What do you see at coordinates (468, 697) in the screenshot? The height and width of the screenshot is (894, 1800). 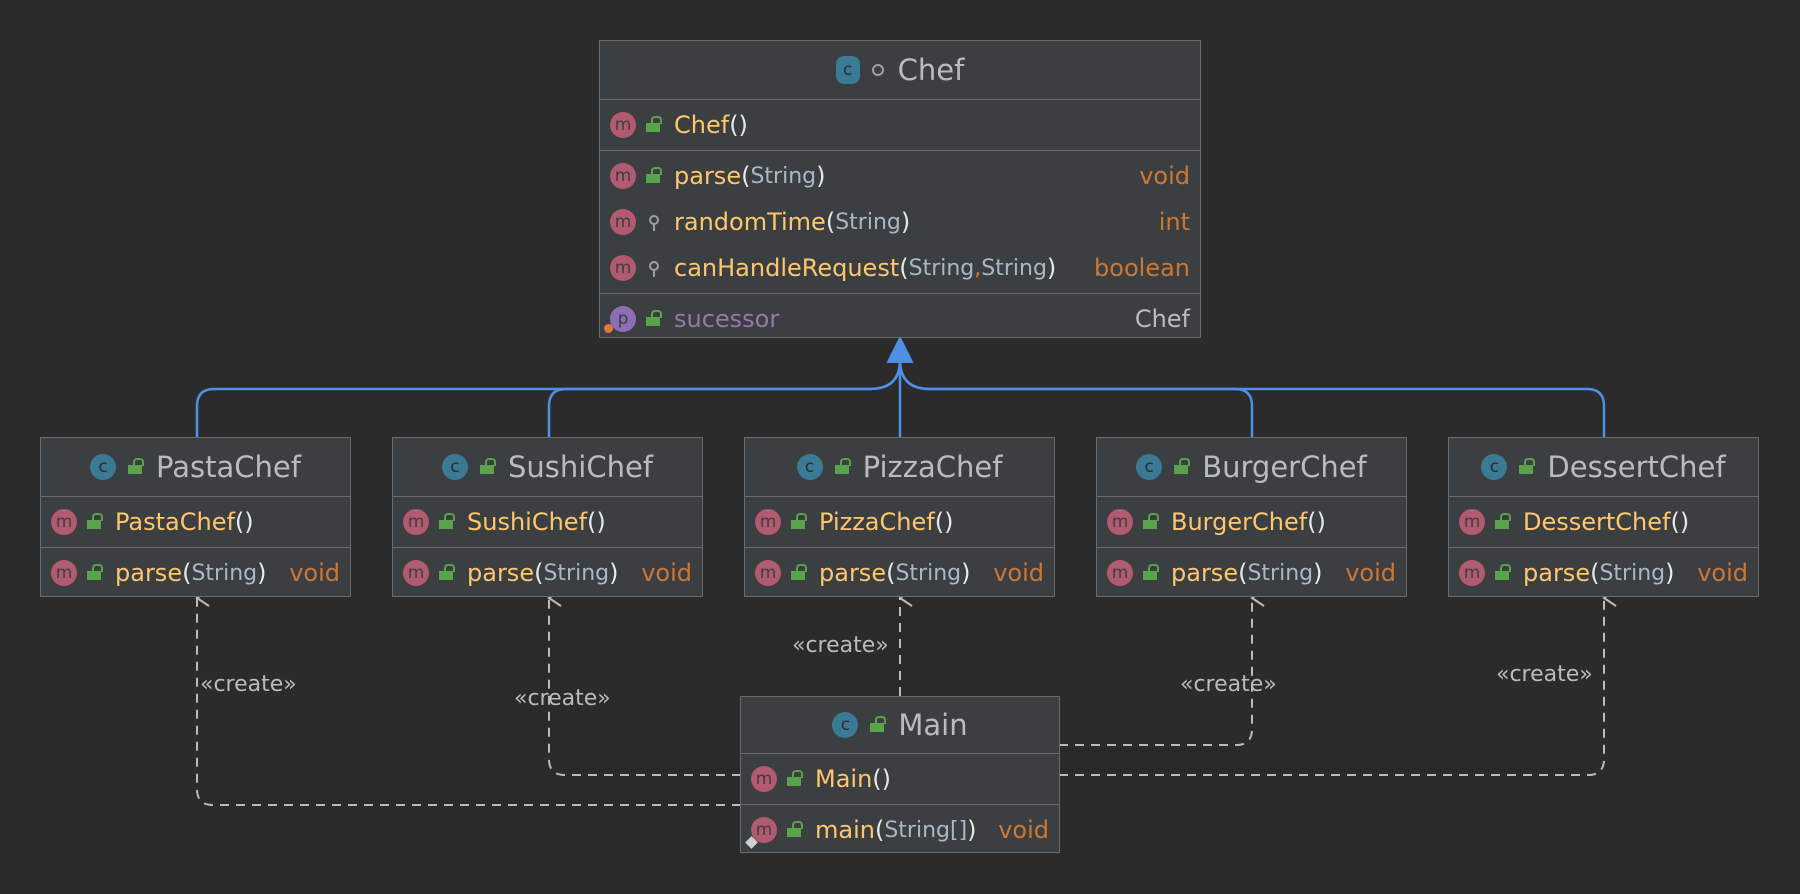 I see `create-edge-pastachef` at bounding box center [468, 697].